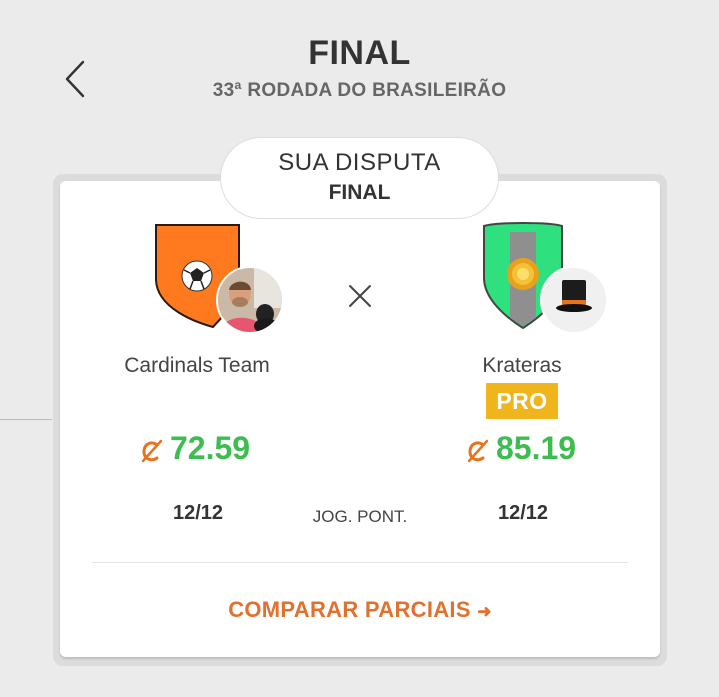 The height and width of the screenshot is (697, 719). I want to click on round-subtitle: 33ª RODADA DO BRASILEIRÃO, so click(359, 90).